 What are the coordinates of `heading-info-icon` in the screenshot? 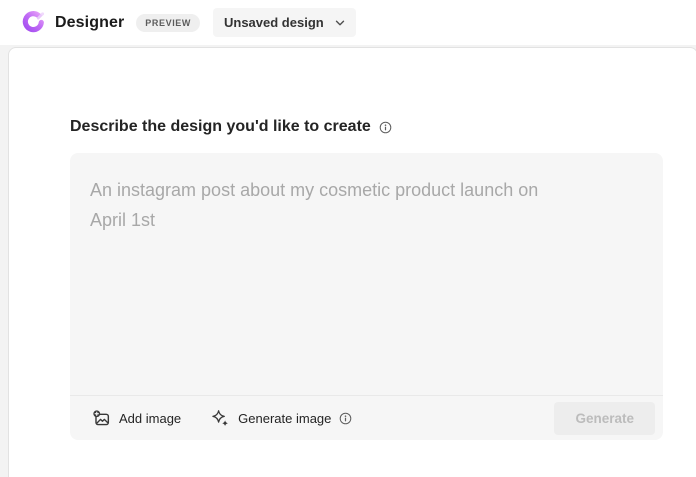 It's located at (385, 127).